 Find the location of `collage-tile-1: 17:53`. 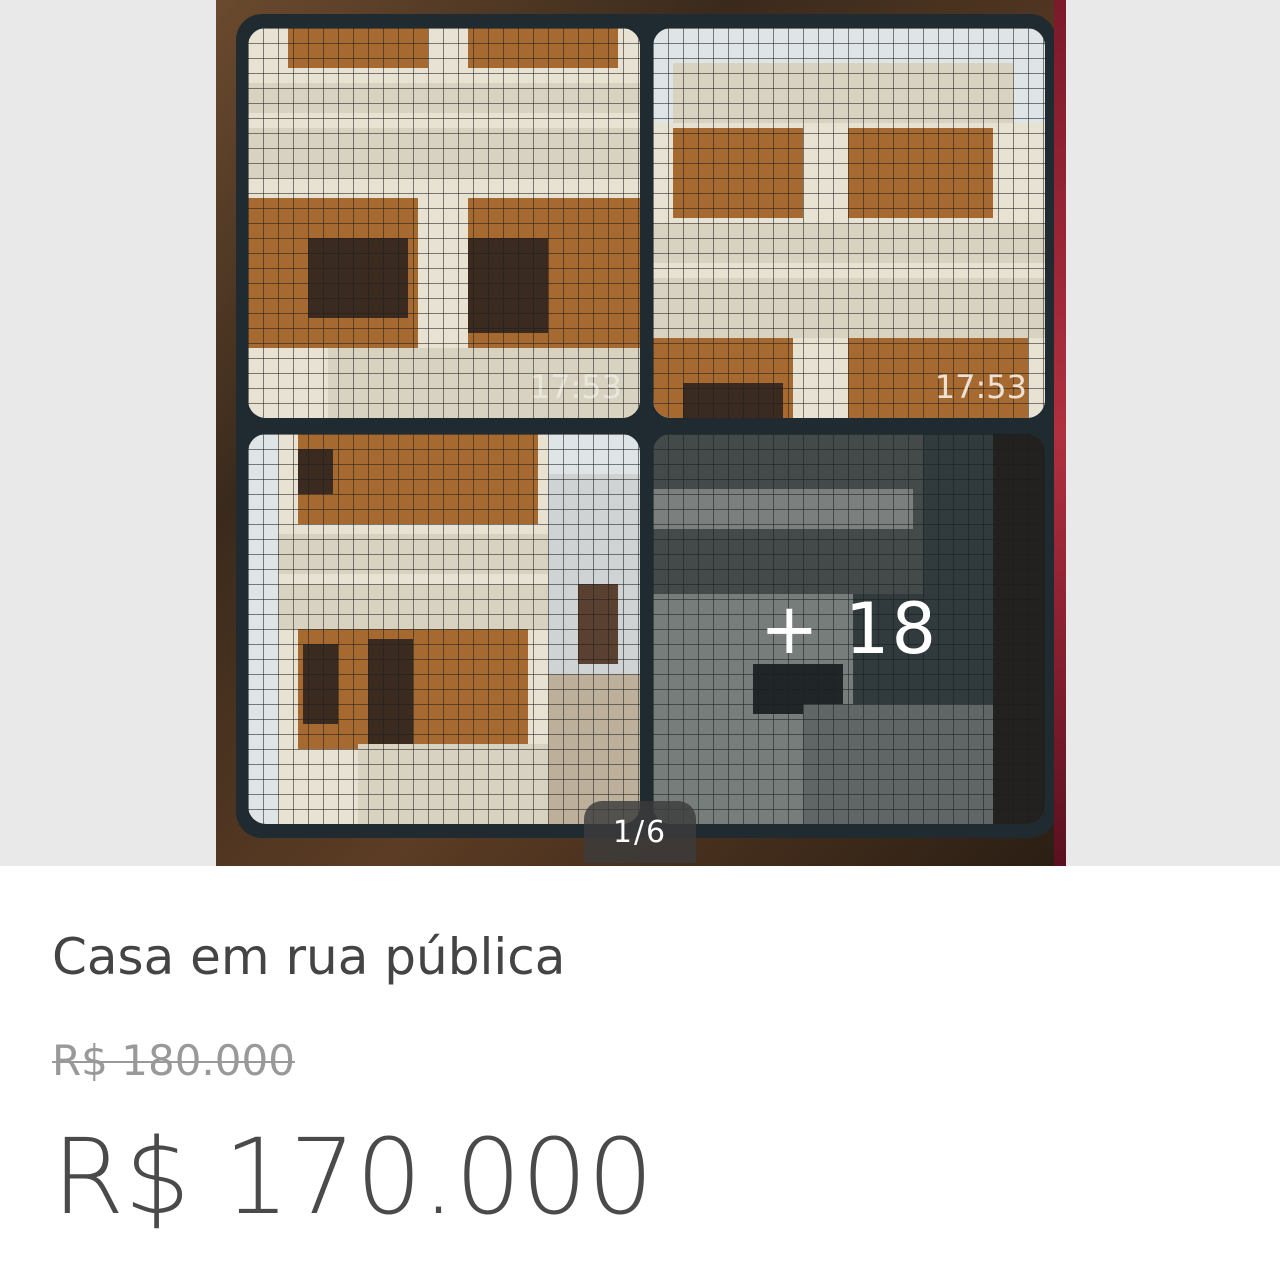

collage-tile-1: 17:53 is located at coordinates (444, 223).